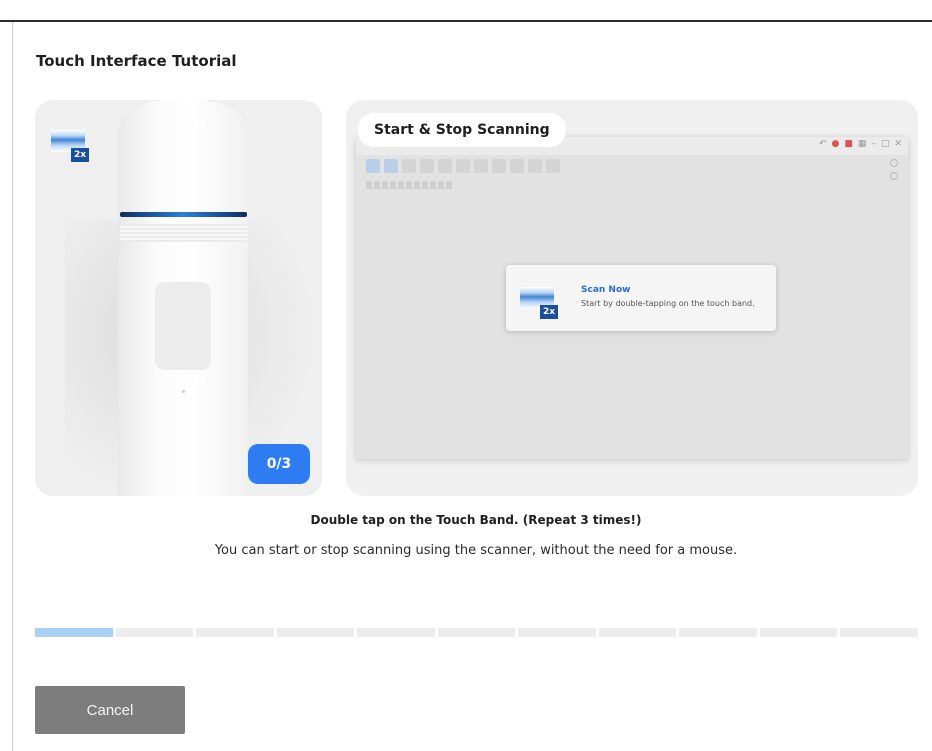  I want to click on marker-tool-icon, so click(481, 166).